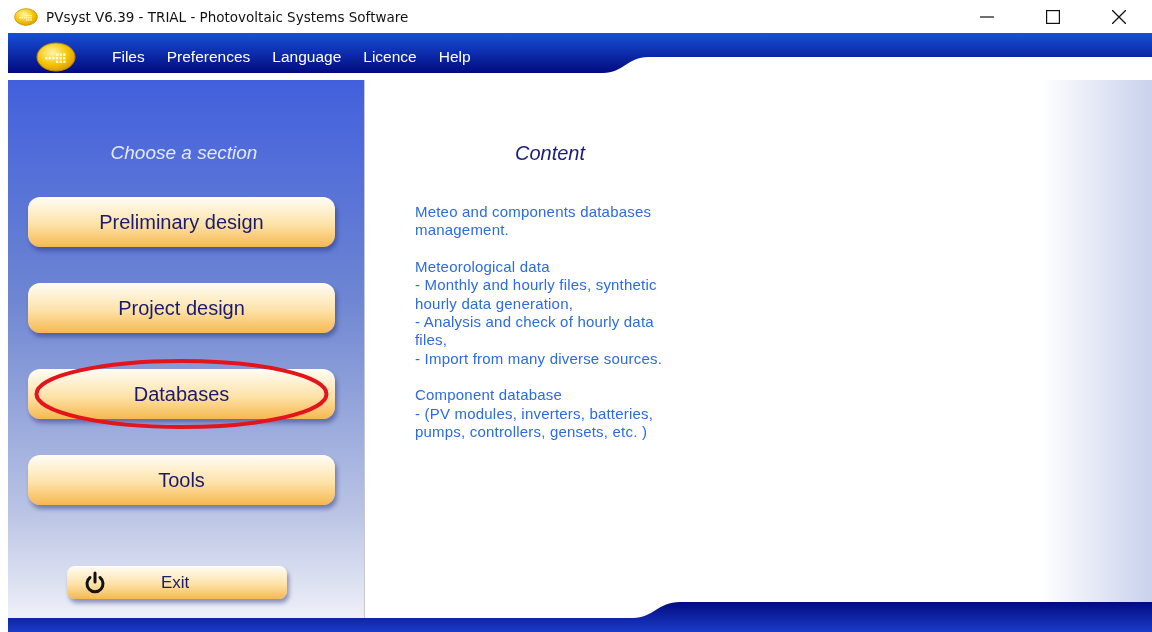  Describe the element at coordinates (181, 222) in the screenshot. I see `section-button: Preliminary design` at that location.